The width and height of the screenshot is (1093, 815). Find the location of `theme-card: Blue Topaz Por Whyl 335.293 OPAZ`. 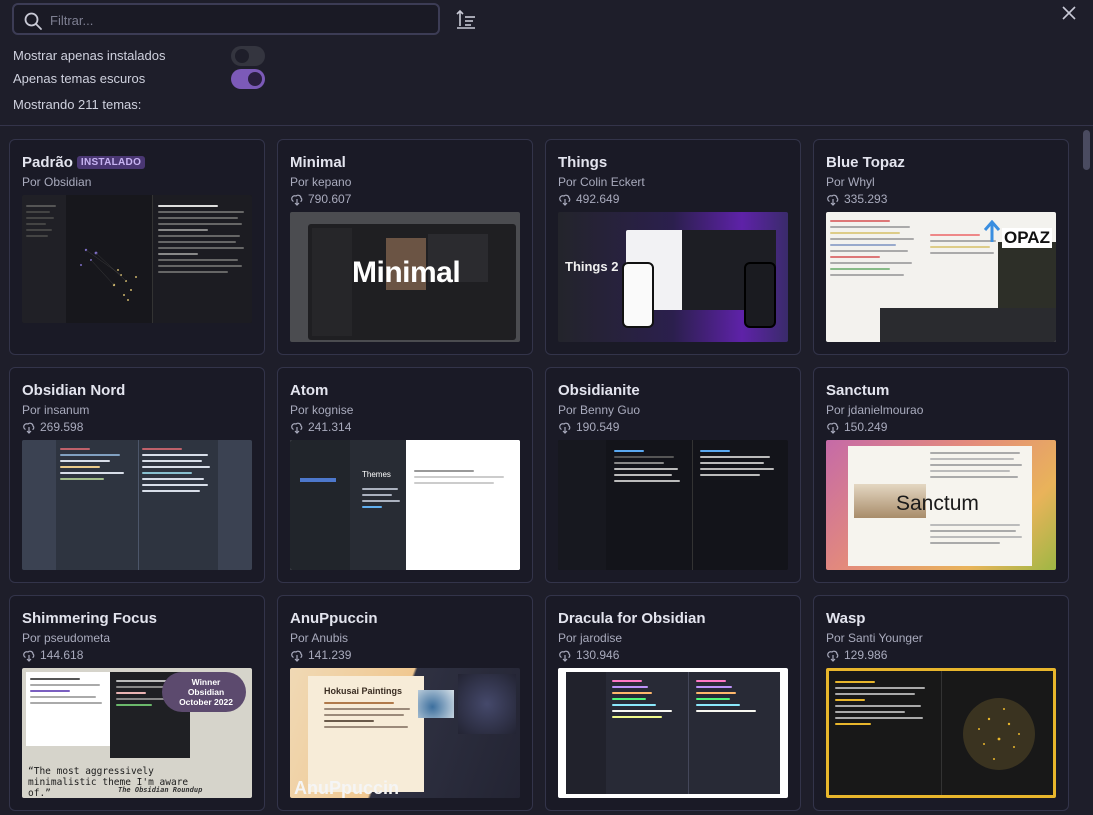

theme-card: Blue Topaz Por Whyl 335.293 OPAZ is located at coordinates (941, 247).